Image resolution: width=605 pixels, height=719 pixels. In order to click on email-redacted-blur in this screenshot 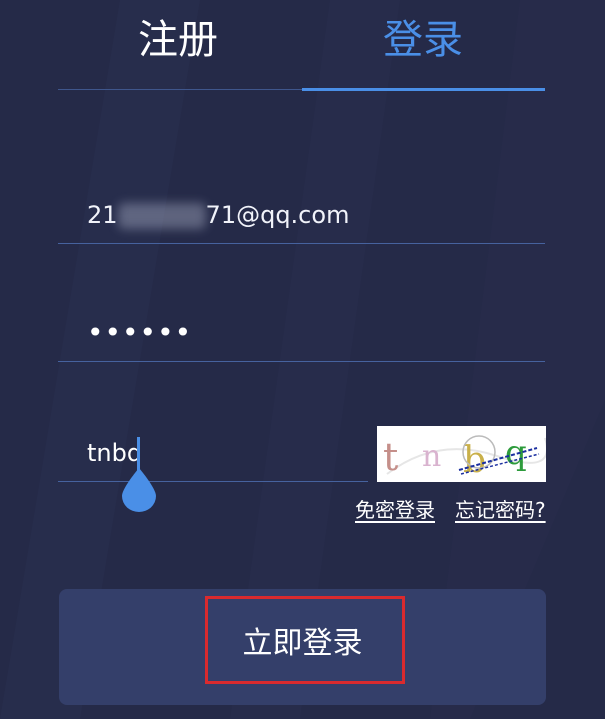, I will do `click(161, 216)`.